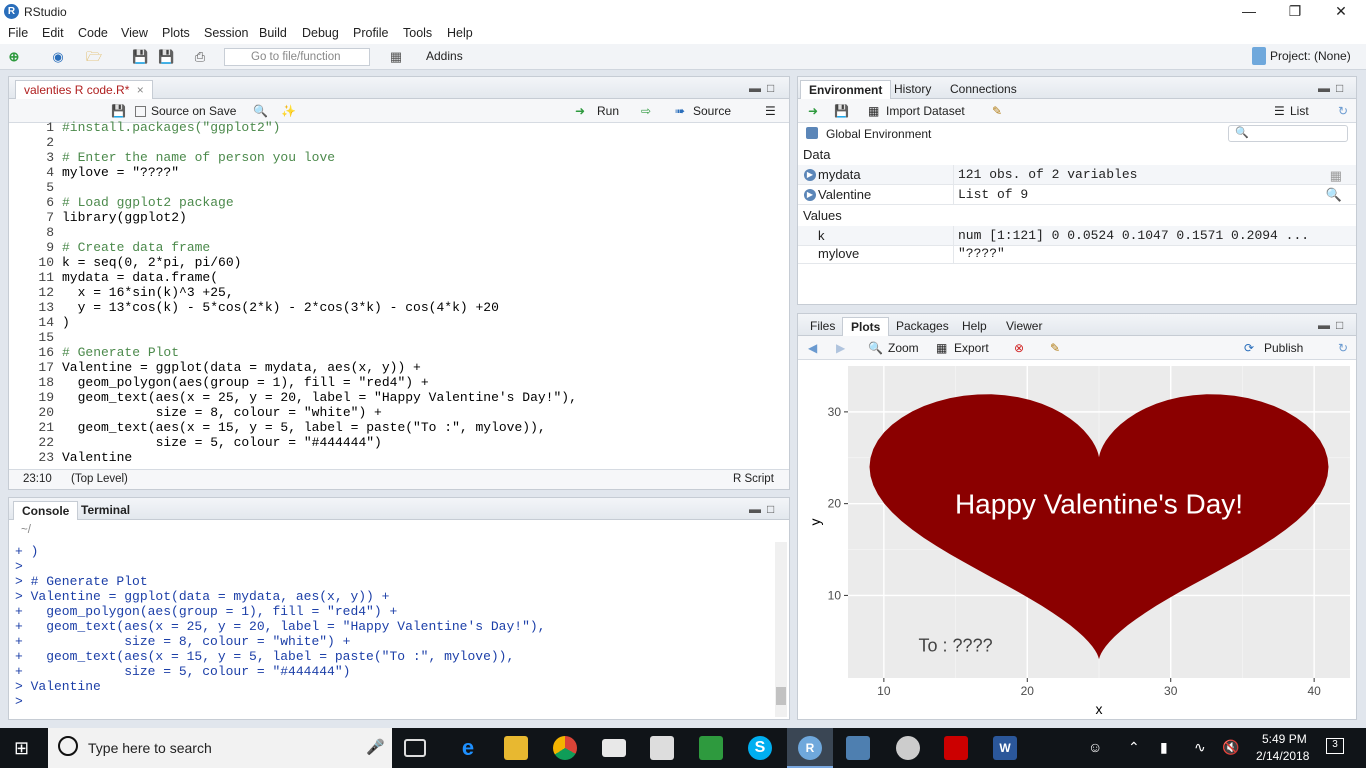 This screenshot has width=1366, height=768. I want to click on project-menu: Project: (None), so click(1310, 56).